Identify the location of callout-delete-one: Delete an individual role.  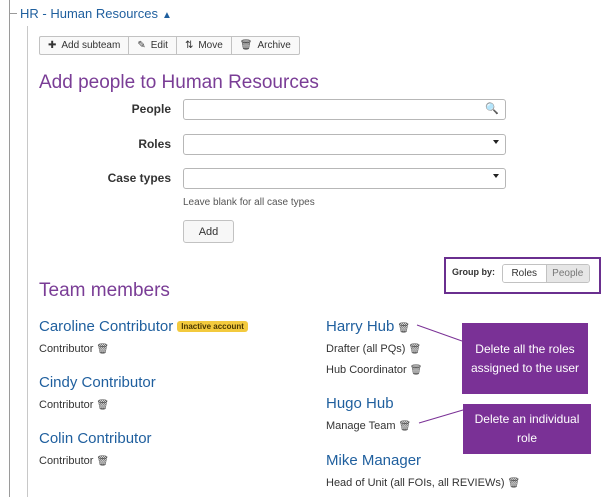
(527, 429).